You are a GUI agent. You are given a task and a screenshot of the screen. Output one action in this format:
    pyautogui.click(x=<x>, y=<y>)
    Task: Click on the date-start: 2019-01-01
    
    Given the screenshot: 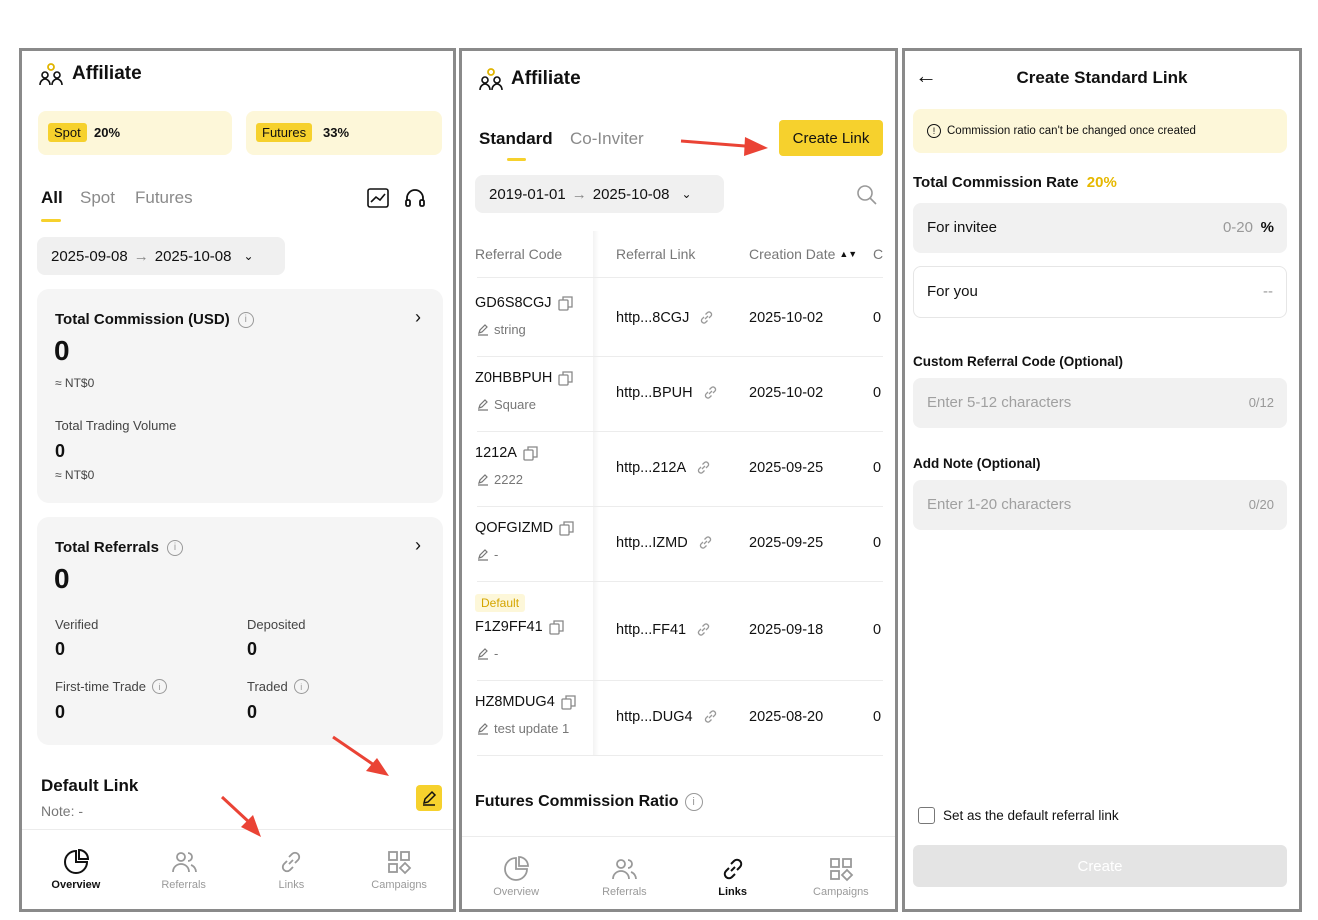 What is the action you would take?
    pyautogui.click(x=527, y=194)
    